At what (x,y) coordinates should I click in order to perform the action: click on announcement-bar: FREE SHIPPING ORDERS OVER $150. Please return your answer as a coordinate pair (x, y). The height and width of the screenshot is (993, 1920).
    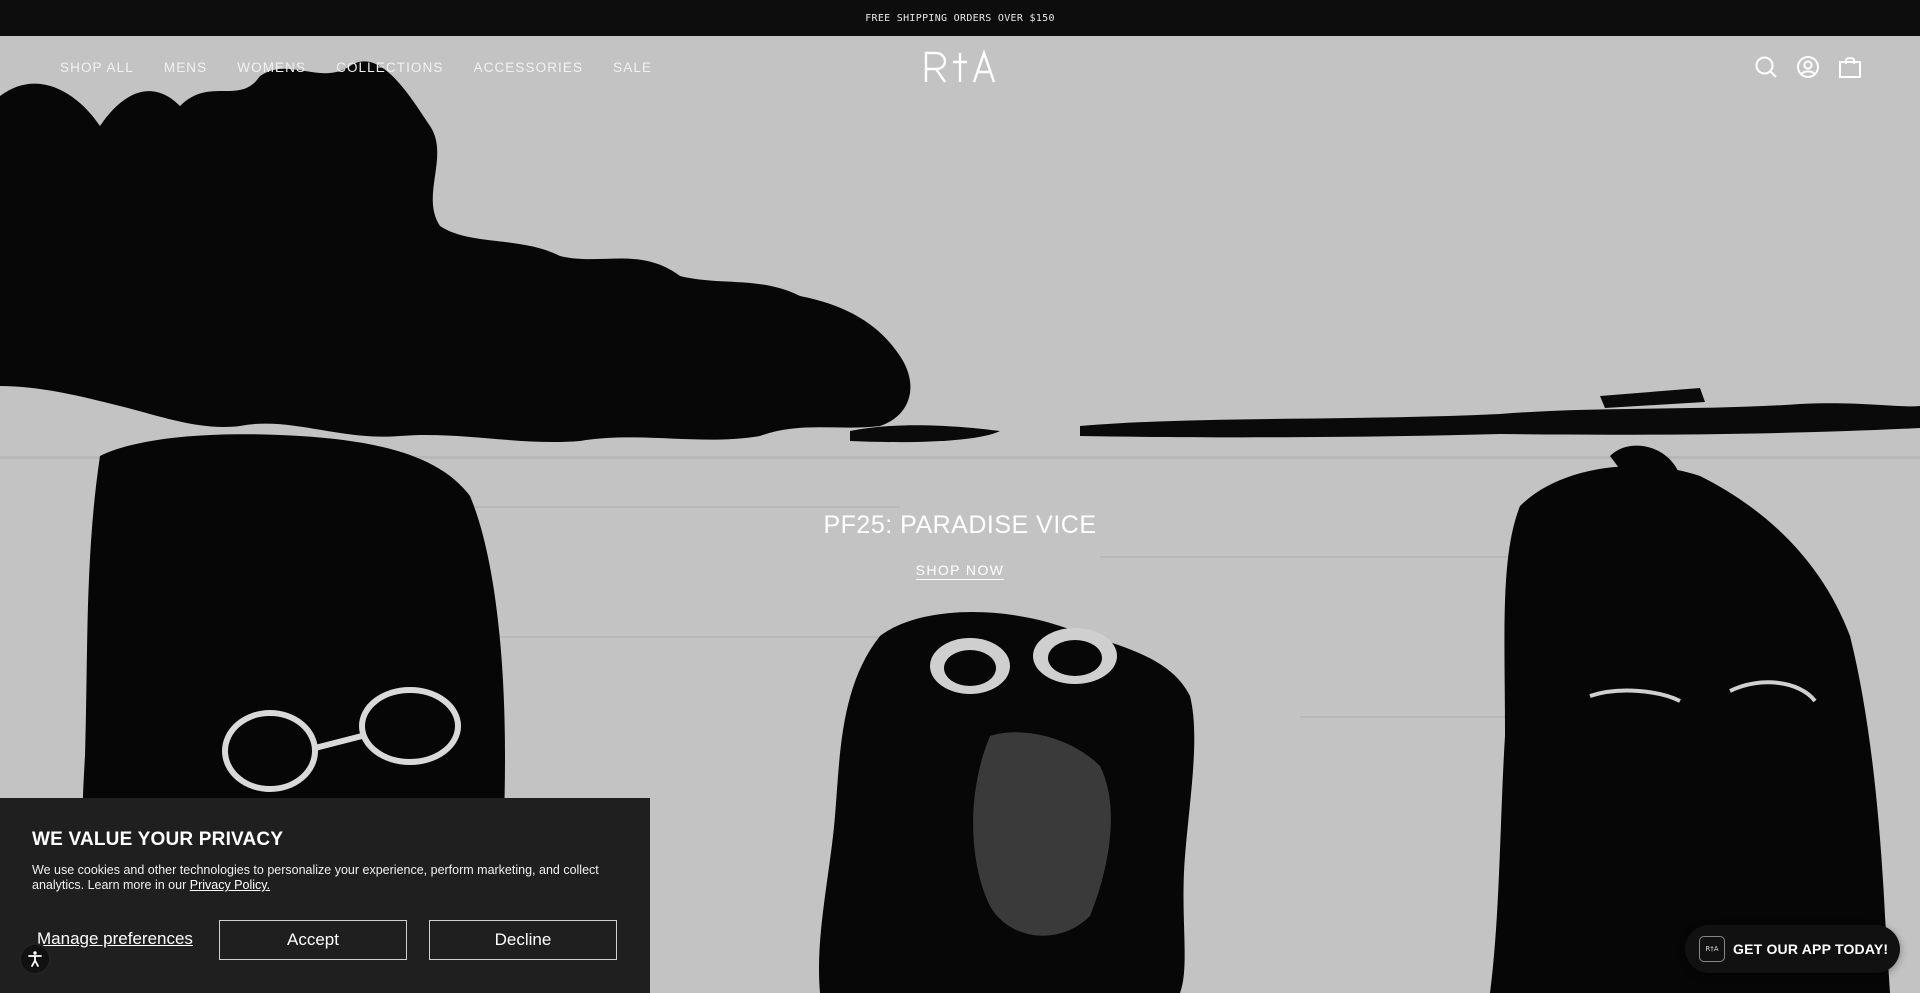
    Looking at the image, I should click on (960, 18).